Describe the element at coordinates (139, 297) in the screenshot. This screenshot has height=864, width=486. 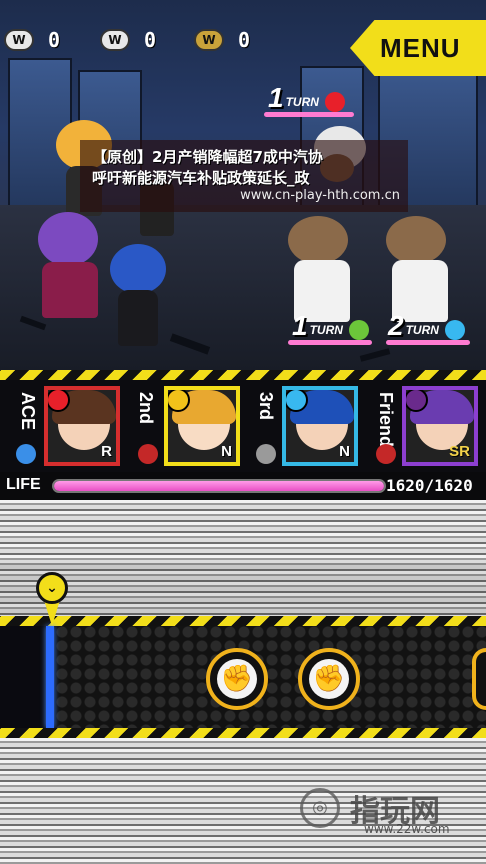
I see `ally-blue-hair-chibi` at that location.